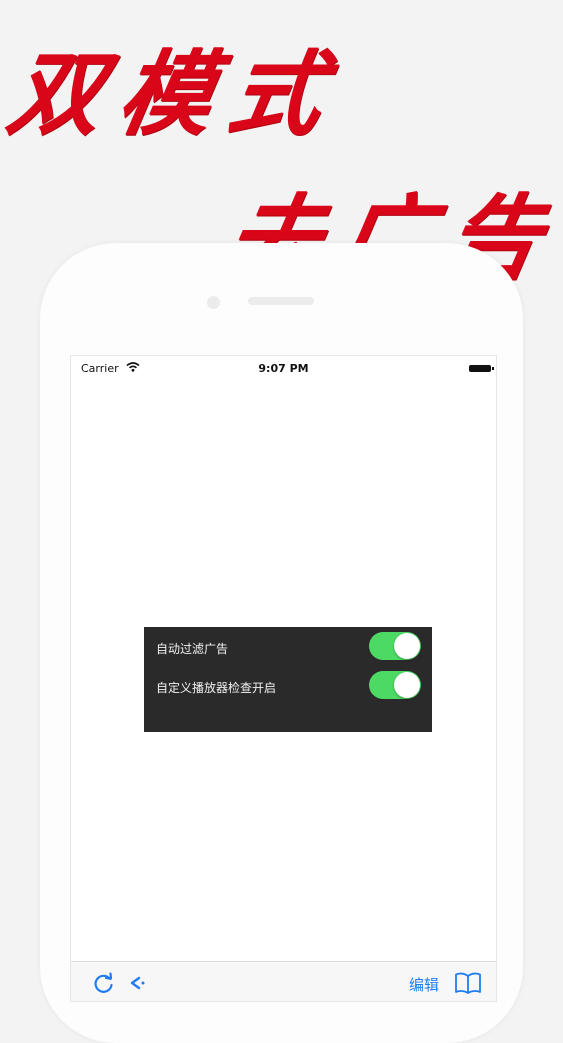 Image resolution: width=563 pixels, height=1043 pixels. Describe the element at coordinates (216, 688) in the screenshot. I see `setting-label: 自定义播放器检查开启` at that location.